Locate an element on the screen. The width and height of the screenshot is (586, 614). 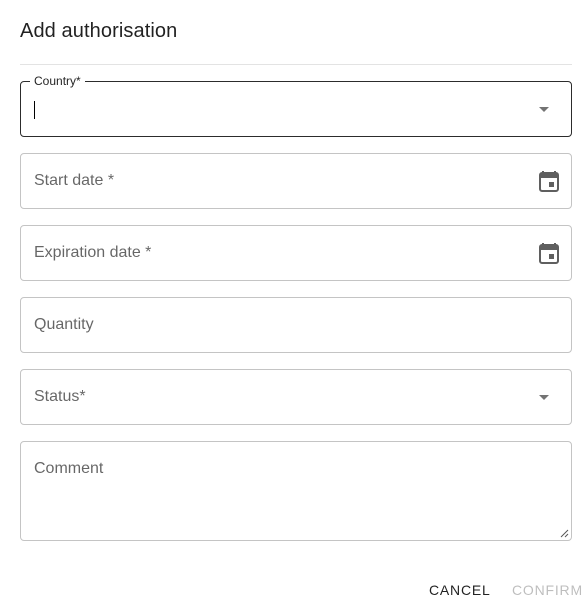
confirm-button: CONFIRM is located at coordinates (547, 590).